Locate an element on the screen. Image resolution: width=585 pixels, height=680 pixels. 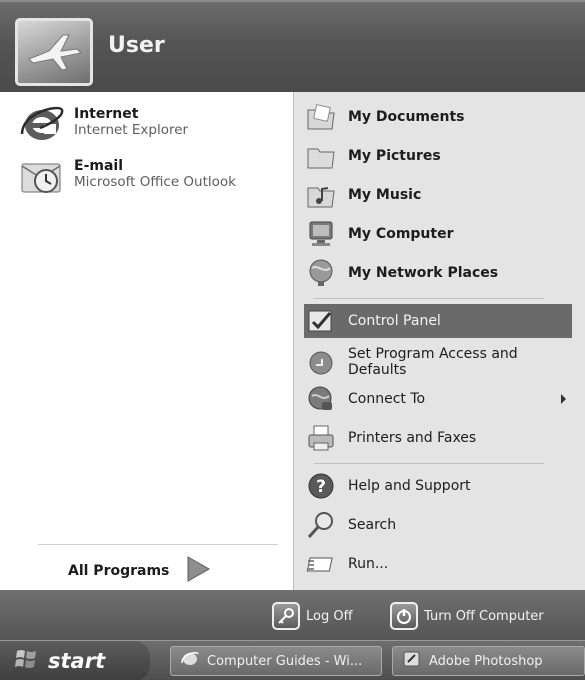
green-arrow-icon is located at coordinates (198, 571).